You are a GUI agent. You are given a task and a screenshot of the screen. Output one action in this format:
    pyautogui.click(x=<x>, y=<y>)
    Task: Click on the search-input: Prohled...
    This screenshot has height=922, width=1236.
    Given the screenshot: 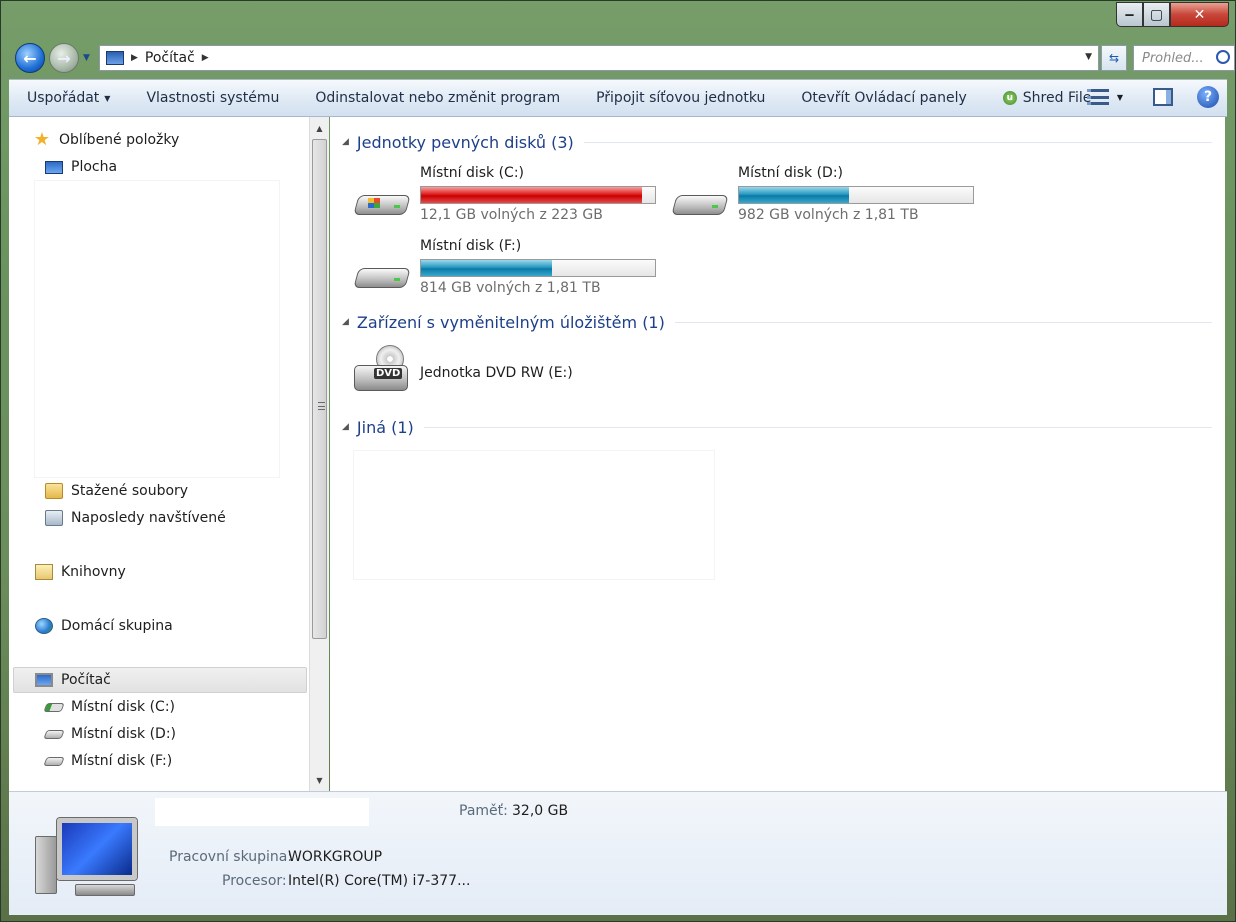 What is the action you would take?
    pyautogui.click(x=1184, y=58)
    